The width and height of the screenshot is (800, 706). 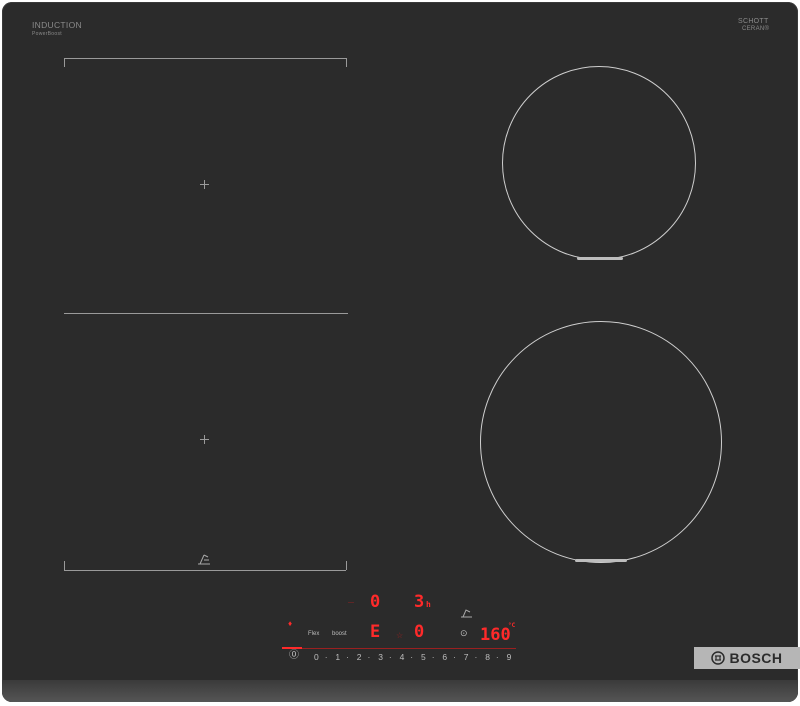 I want to click on boost-label: boost, so click(x=339, y=634).